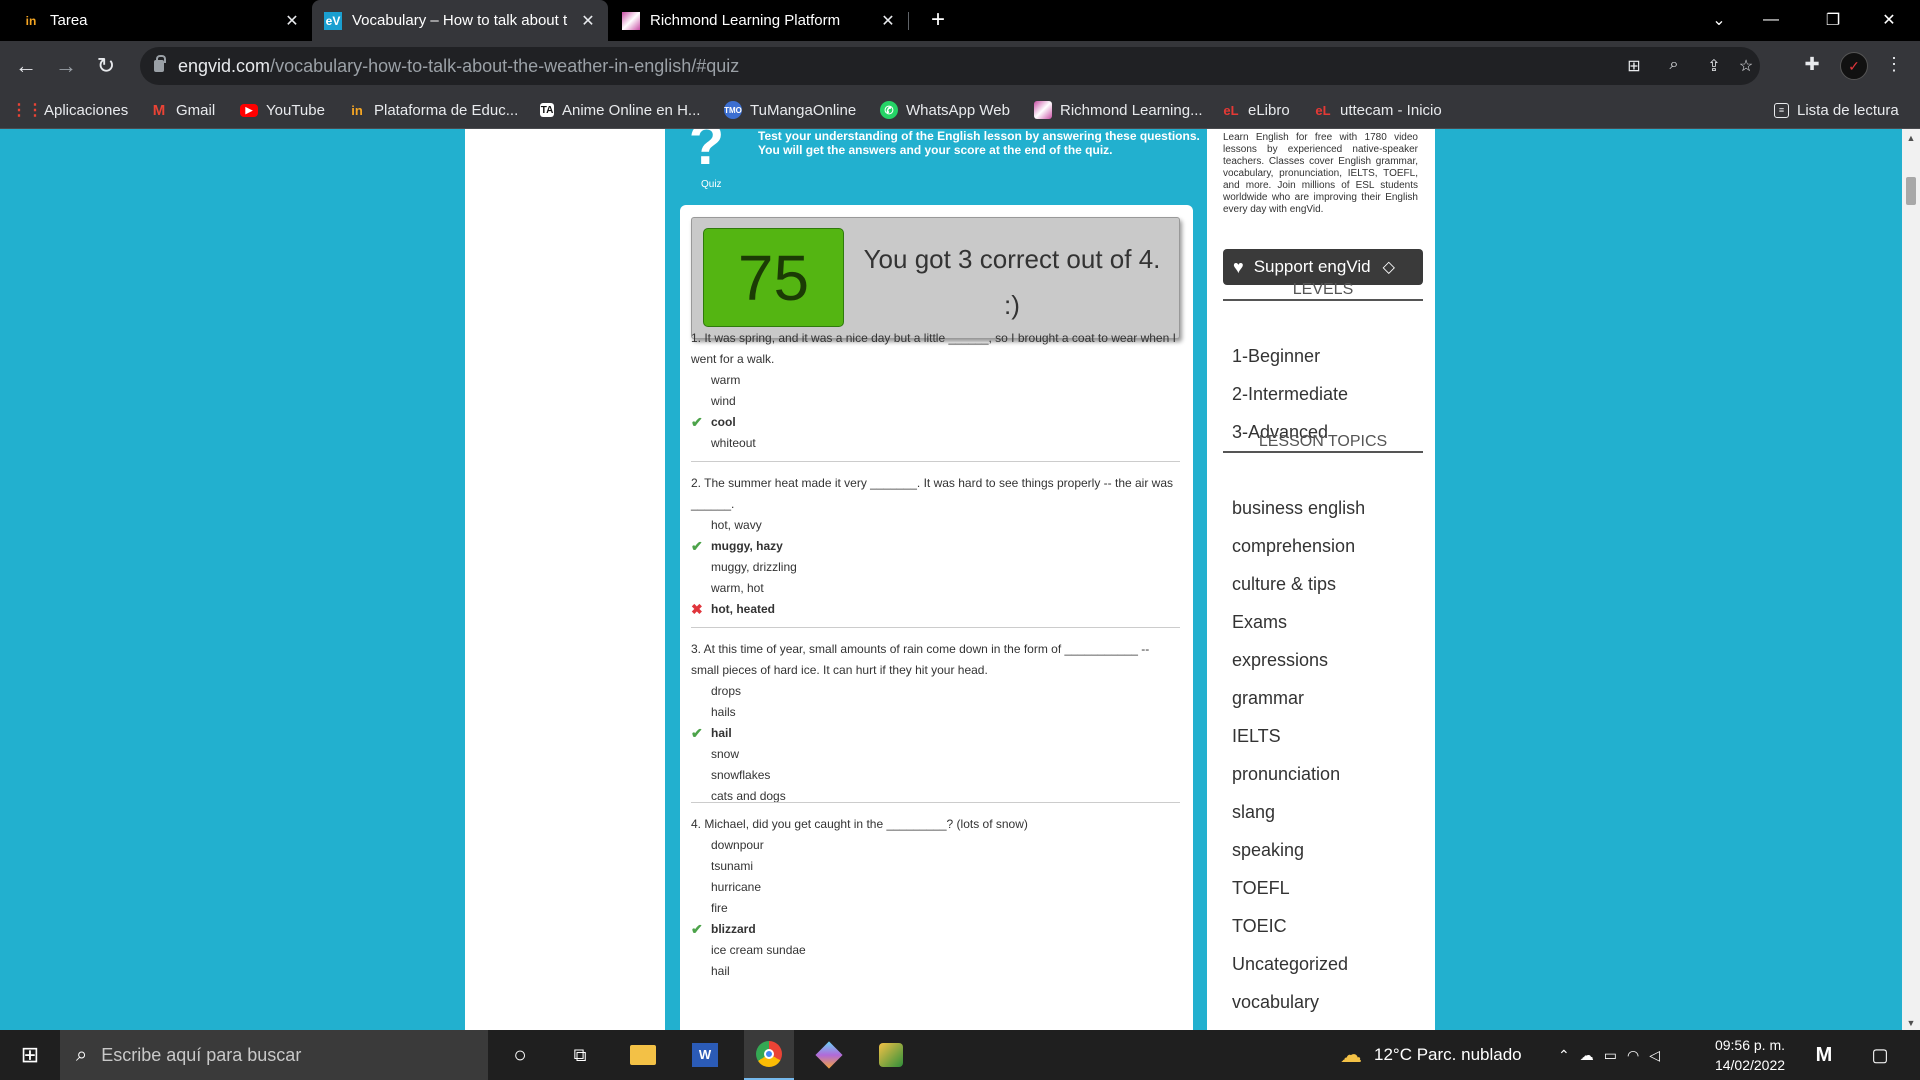  What do you see at coordinates (938, 20) in the screenshot?
I see `new-tab-button: +` at bounding box center [938, 20].